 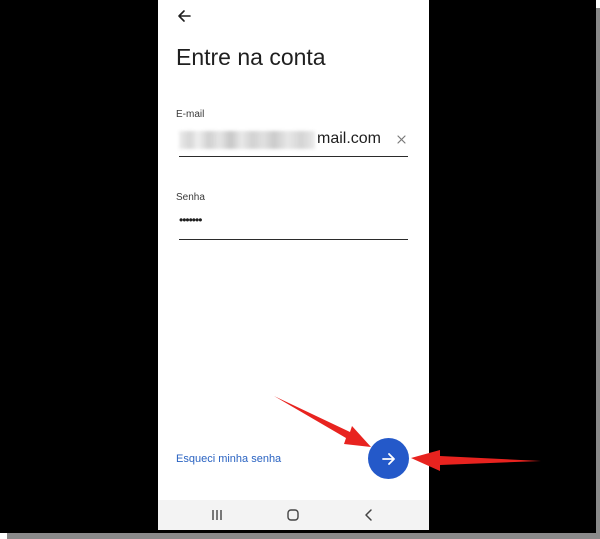 I want to click on recent-apps-icon, so click(x=217, y=515).